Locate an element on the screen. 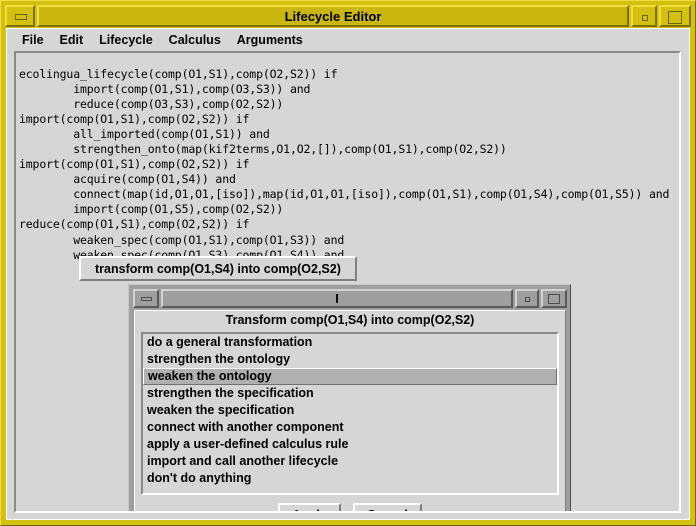 Image resolution: width=696 pixels, height=526 pixels. transform-action-button: transform comp(O1,S4) into comp(O2,S2) is located at coordinates (218, 268).